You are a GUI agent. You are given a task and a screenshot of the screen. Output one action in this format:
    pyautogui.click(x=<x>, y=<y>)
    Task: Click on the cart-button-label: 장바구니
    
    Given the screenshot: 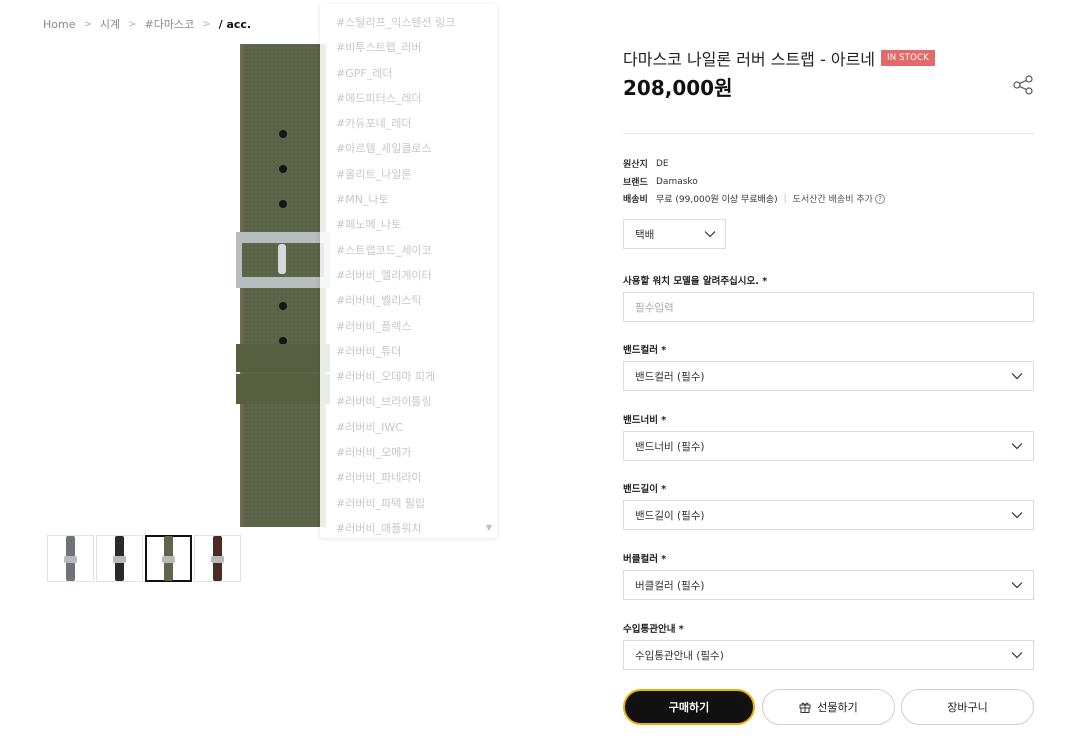 What is the action you would take?
    pyautogui.click(x=967, y=707)
    